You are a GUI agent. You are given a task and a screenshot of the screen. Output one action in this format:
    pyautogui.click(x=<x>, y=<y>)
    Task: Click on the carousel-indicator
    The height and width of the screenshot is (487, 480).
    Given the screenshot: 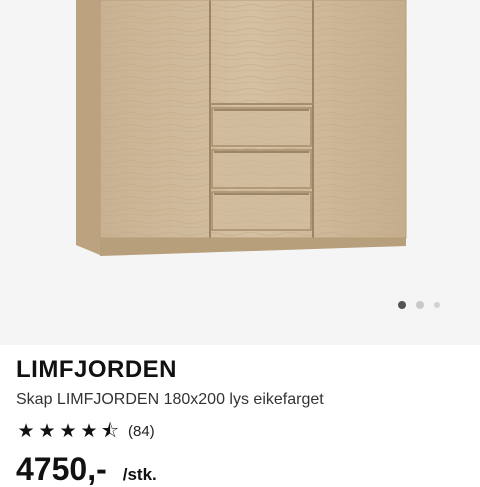 What is the action you would take?
    pyautogui.click(x=419, y=305)
    